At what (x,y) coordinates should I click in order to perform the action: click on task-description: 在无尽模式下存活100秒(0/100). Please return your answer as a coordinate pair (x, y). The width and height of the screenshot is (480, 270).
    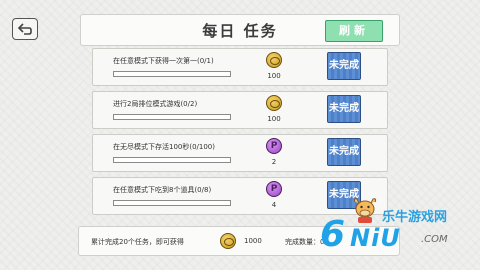
    Looking at the image, I should click on (164, 147).